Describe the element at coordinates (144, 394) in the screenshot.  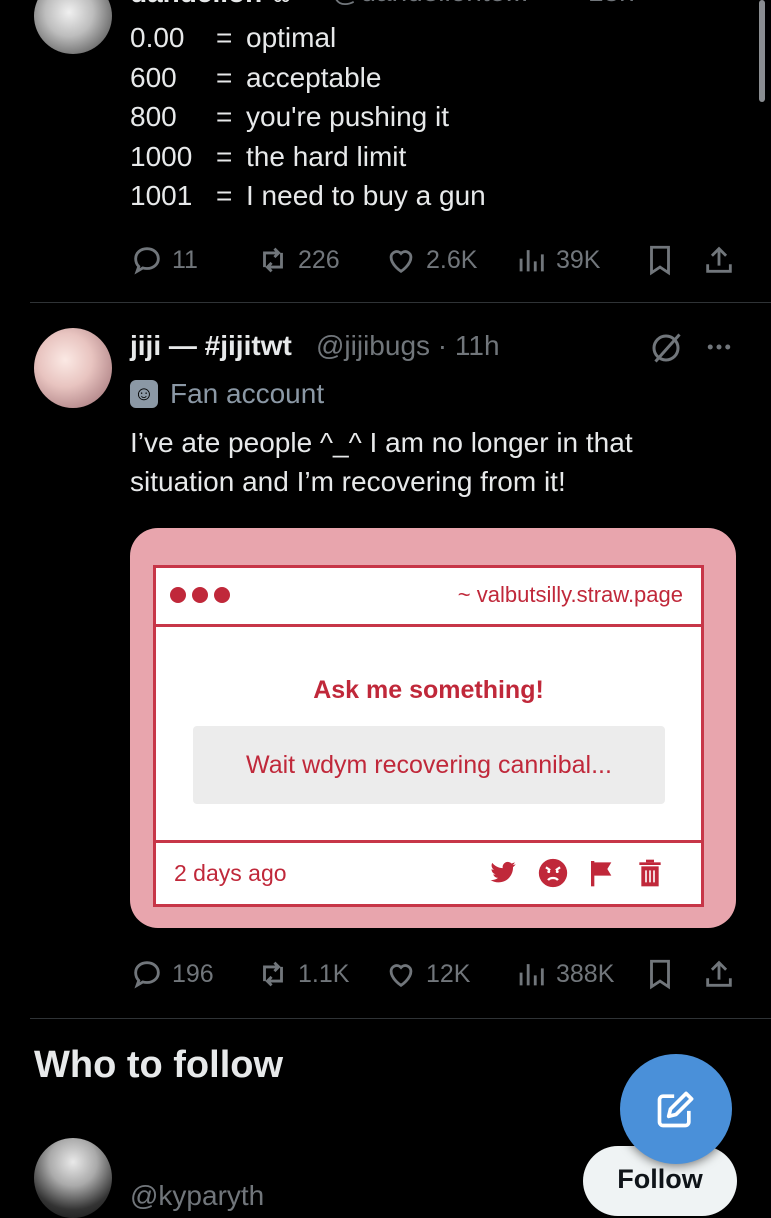
I see `theater-mask-icon: ☺` at that location.